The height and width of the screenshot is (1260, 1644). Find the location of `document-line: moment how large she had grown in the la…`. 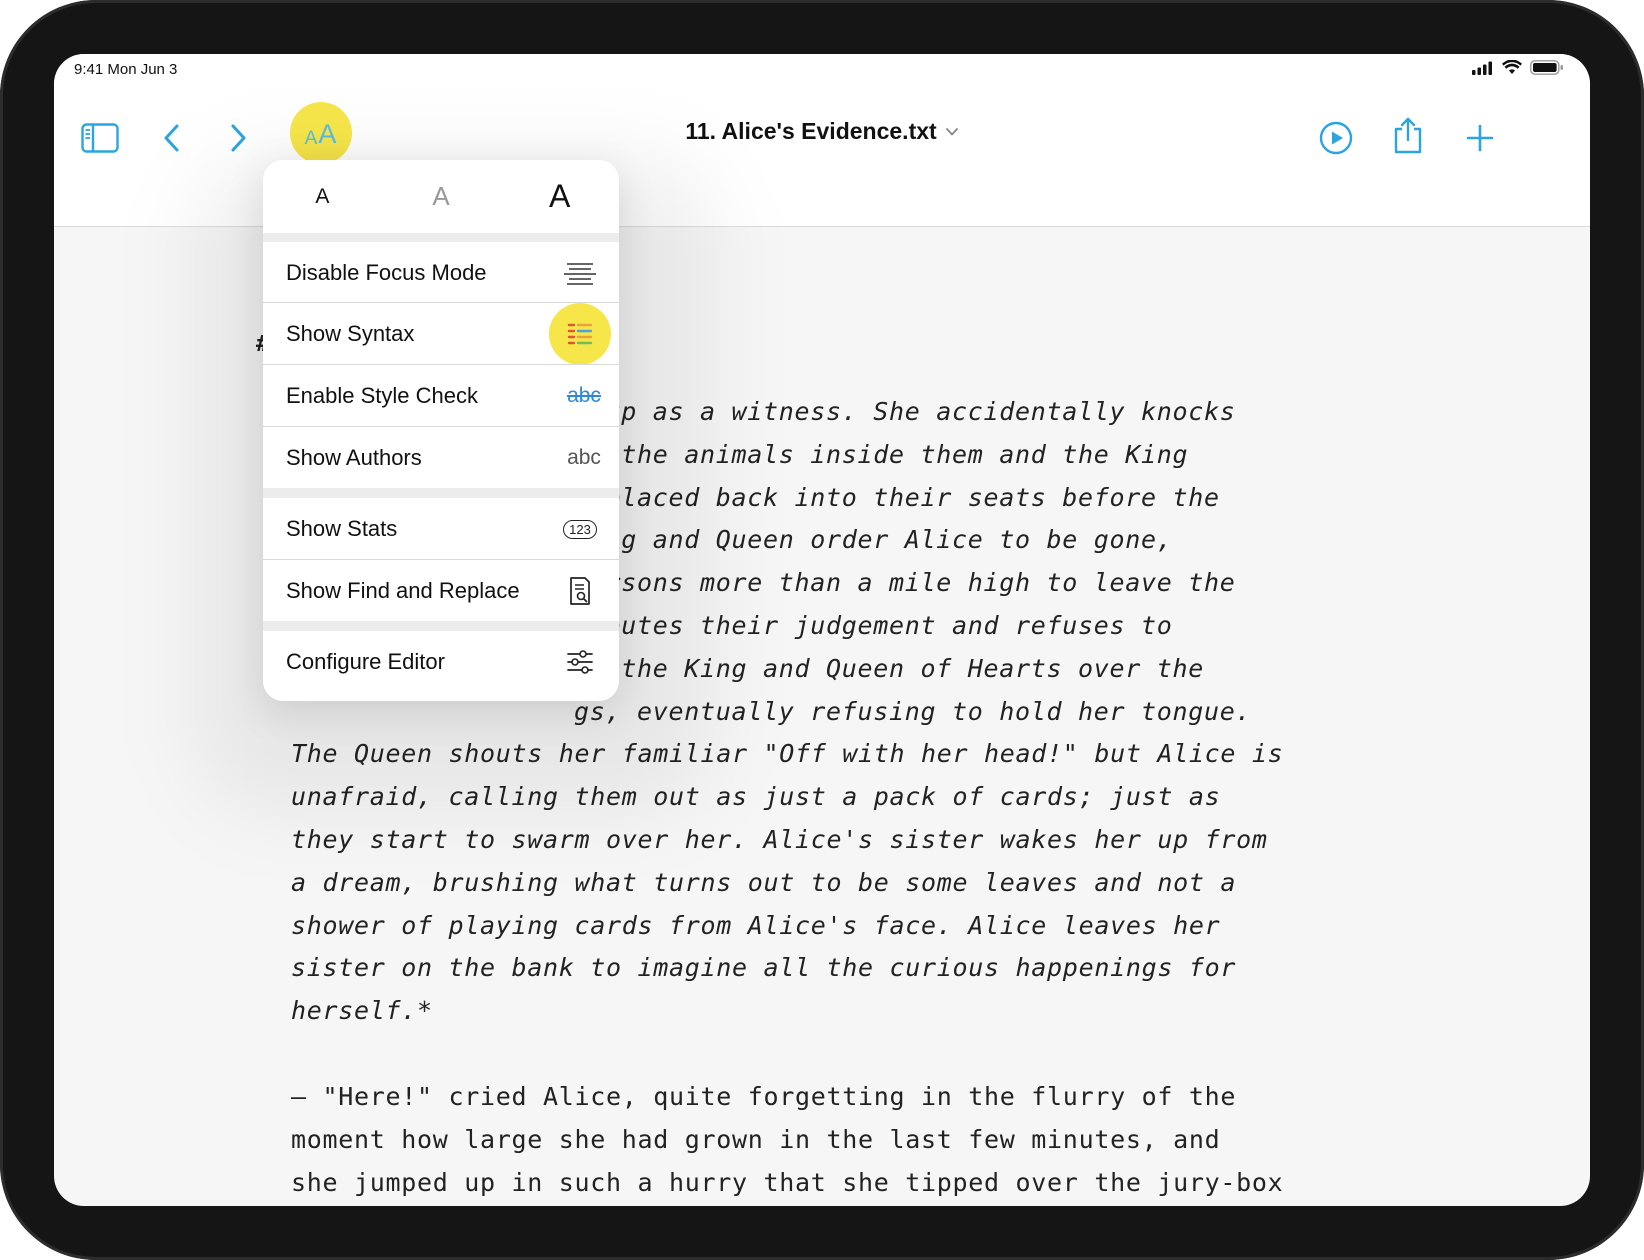

document-line: moment how large she had grown in the la… is located at coordinates (756, 1139).